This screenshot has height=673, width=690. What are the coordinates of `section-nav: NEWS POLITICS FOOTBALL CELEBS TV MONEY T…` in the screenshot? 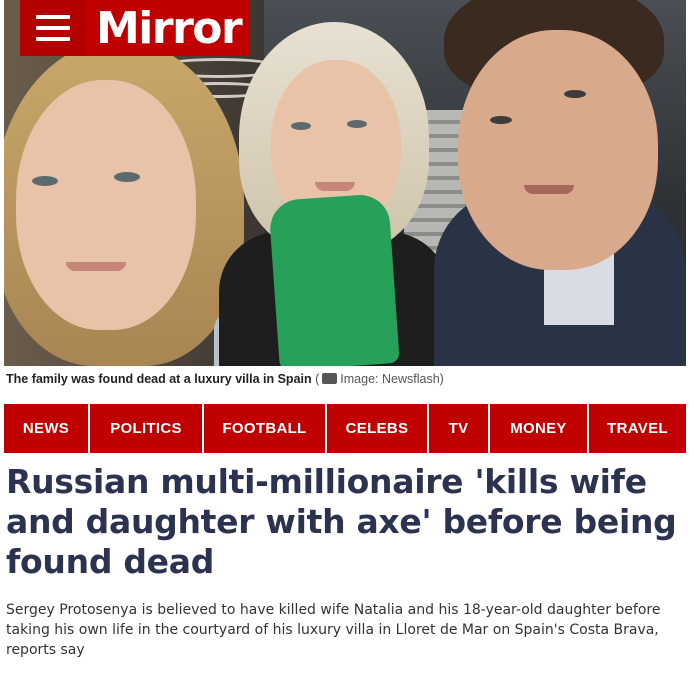 It's located at (345, 428).